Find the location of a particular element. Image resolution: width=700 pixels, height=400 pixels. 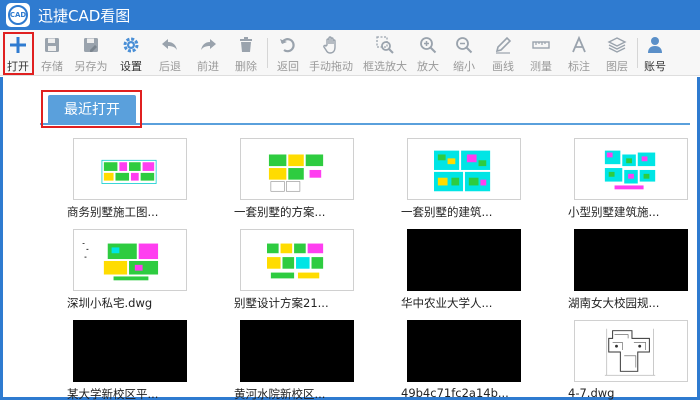

undo-arrow-icon is located at coordinates (169, 44).